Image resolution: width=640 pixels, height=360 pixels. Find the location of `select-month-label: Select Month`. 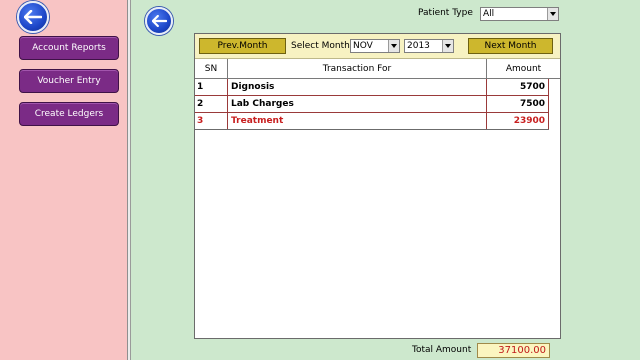

select-month-label: Select Month is located at coordinates (320, 46).